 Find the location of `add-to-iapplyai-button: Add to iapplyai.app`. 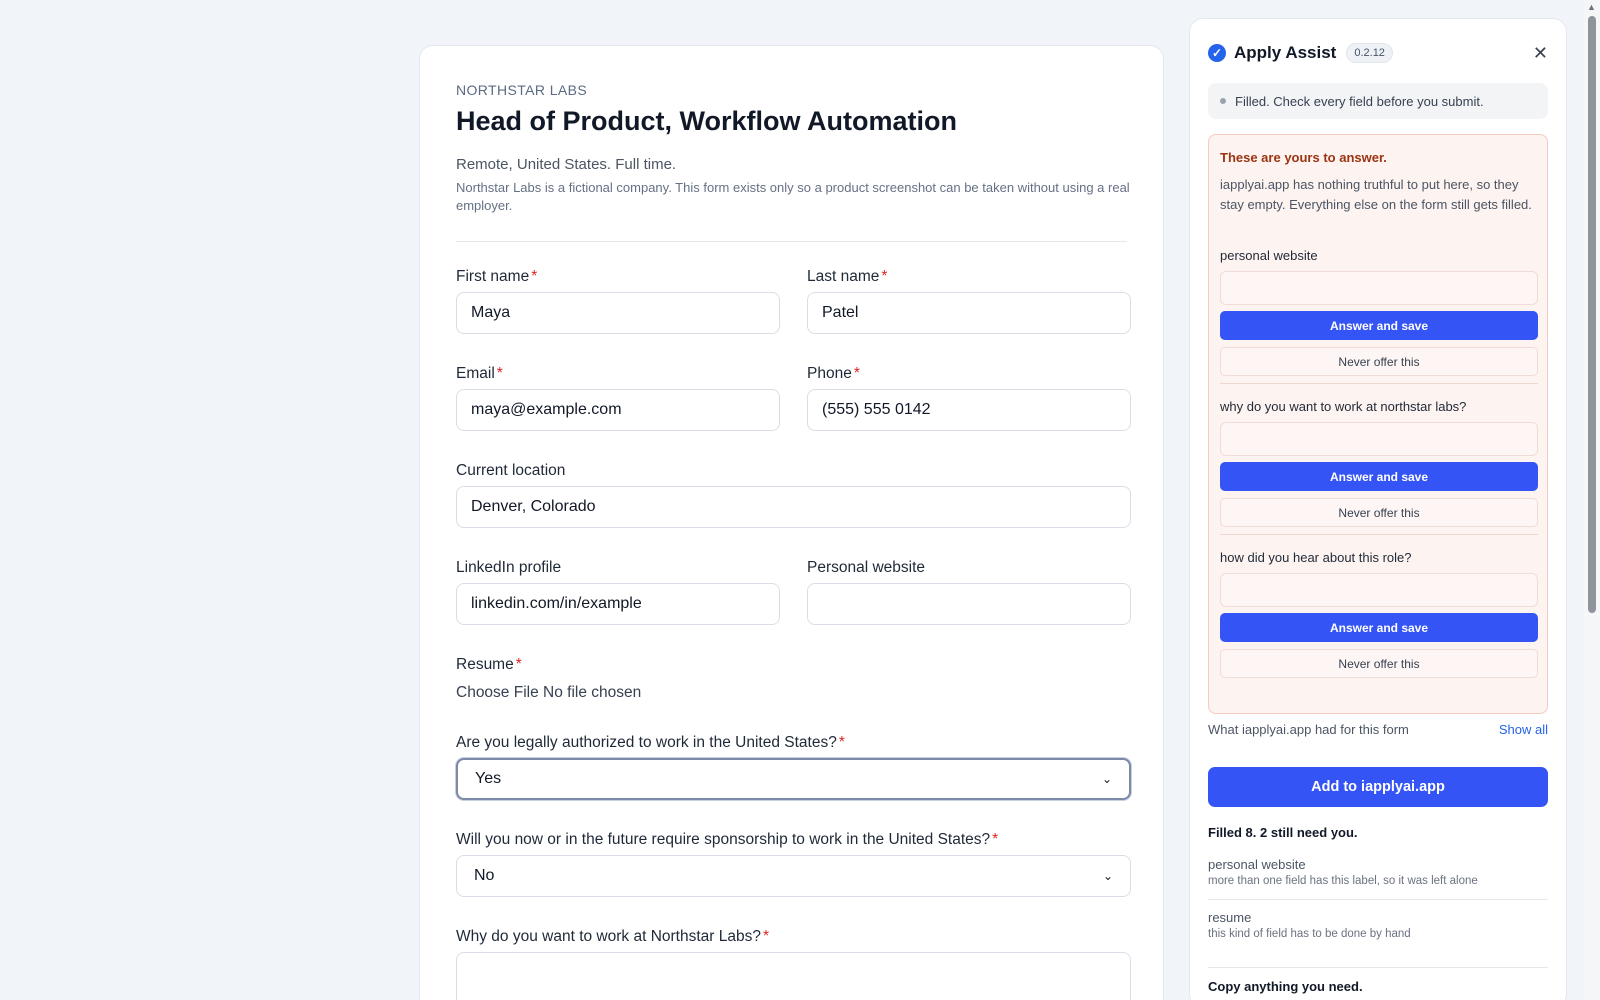

add-to-iapplyai-button: Add to iapplyai.app is located at coordinates (1378, 787).